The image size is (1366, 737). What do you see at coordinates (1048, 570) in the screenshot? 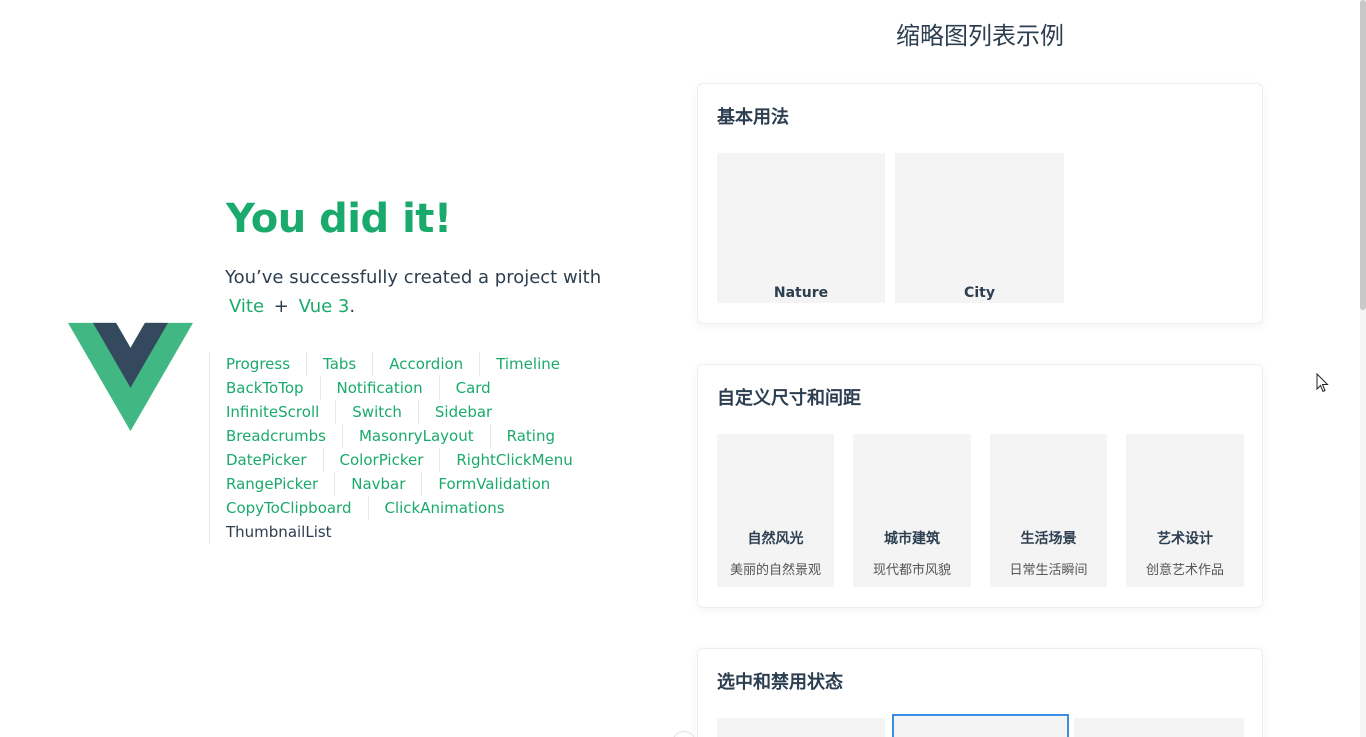
I see `thumbnail-desc: 日常生活瞬间` at bounding box center [1048, 570].